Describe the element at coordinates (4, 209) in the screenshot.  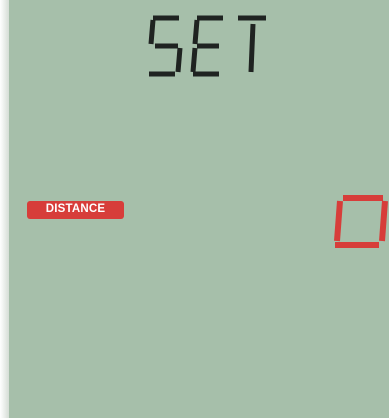
I see `display-edge-shade` at that location.